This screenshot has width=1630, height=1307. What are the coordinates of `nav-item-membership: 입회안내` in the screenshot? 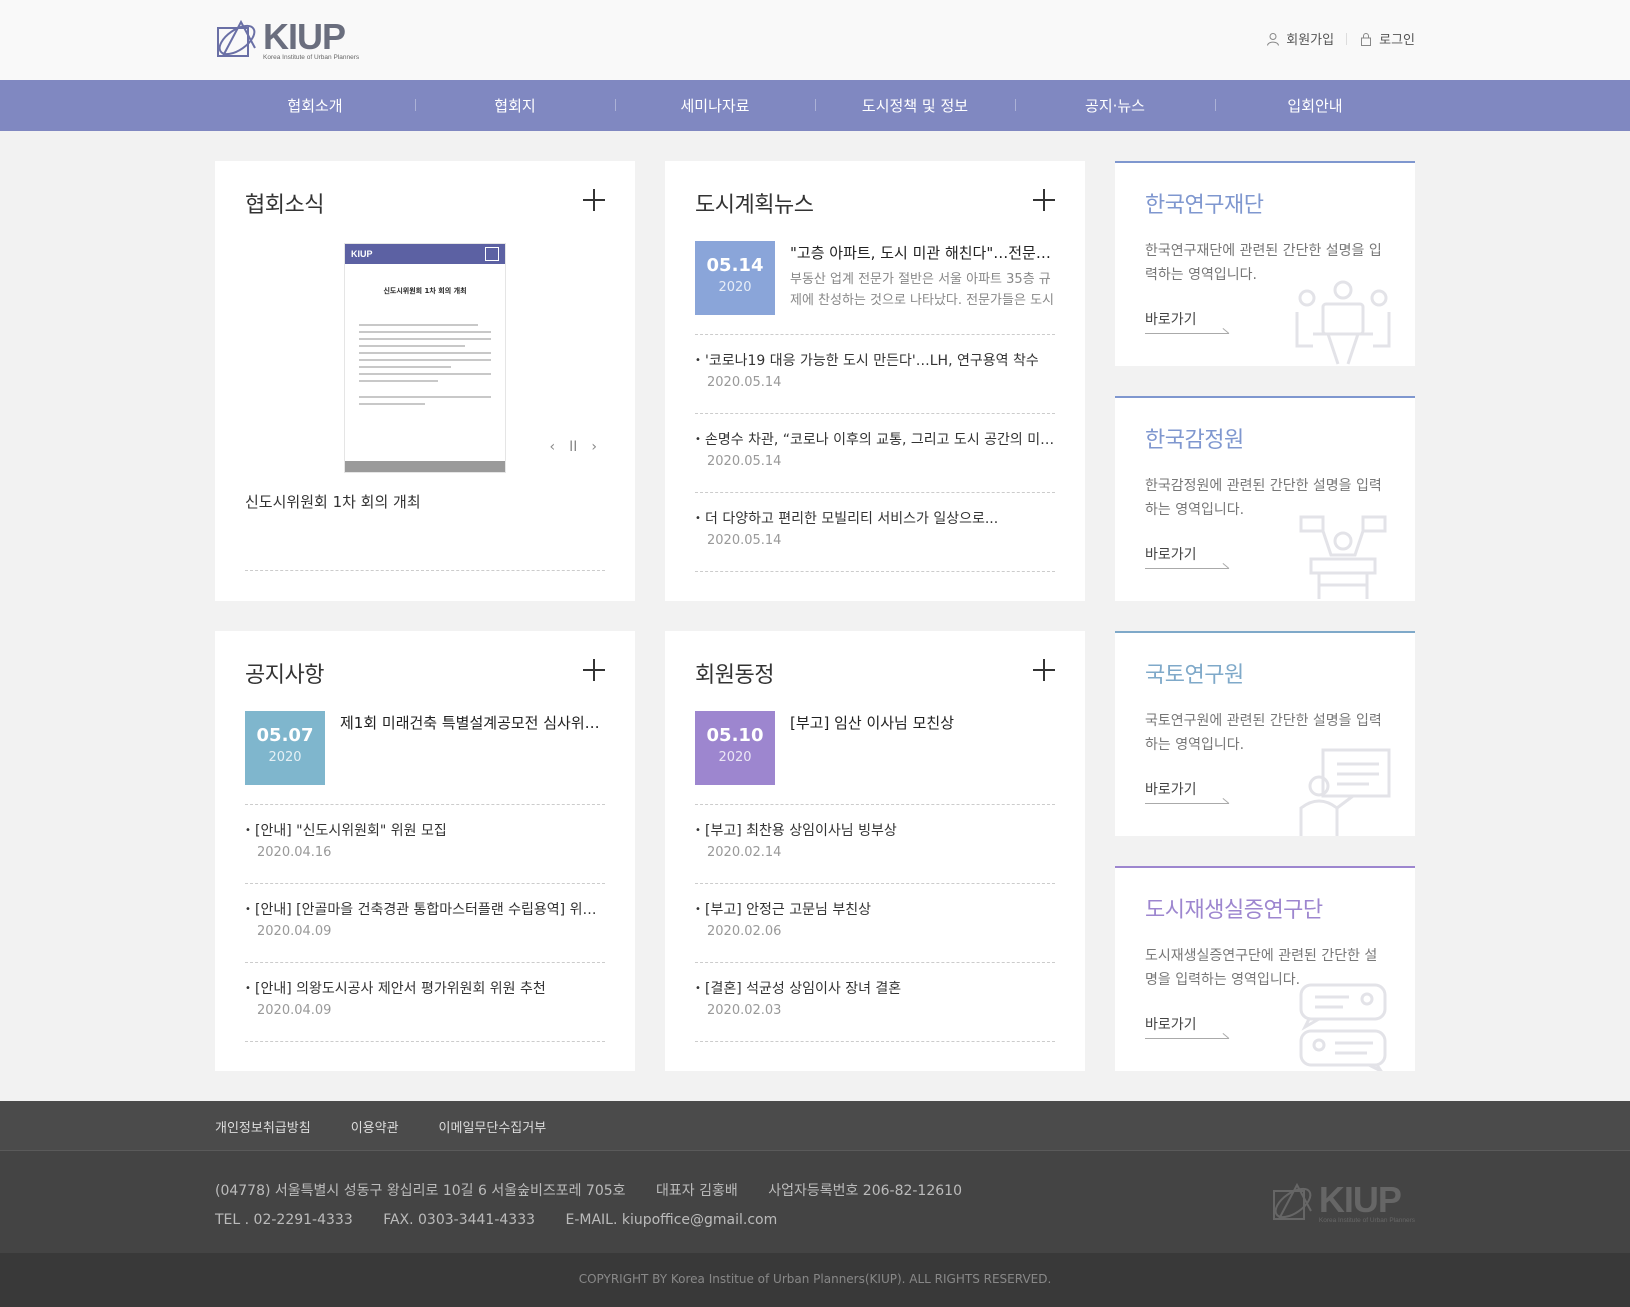 It's located at (1315, 105).